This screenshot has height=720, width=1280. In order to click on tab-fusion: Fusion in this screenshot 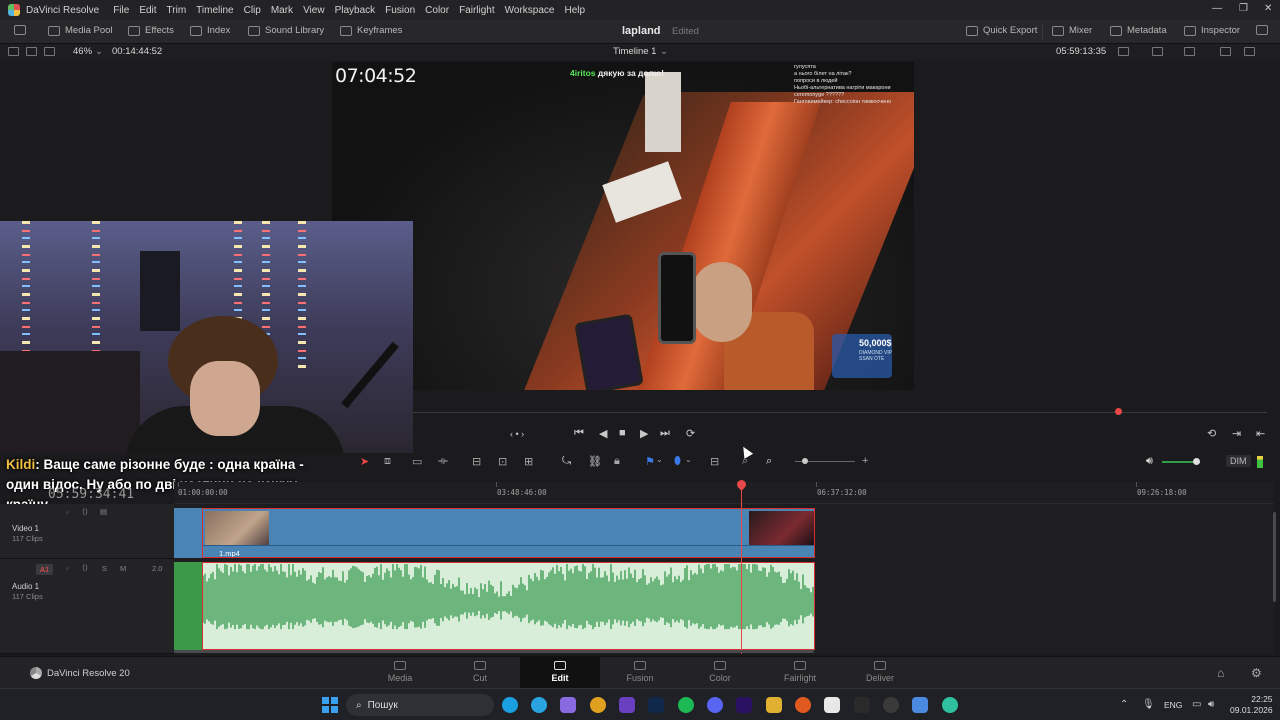, I will do `click(640, 672)`.